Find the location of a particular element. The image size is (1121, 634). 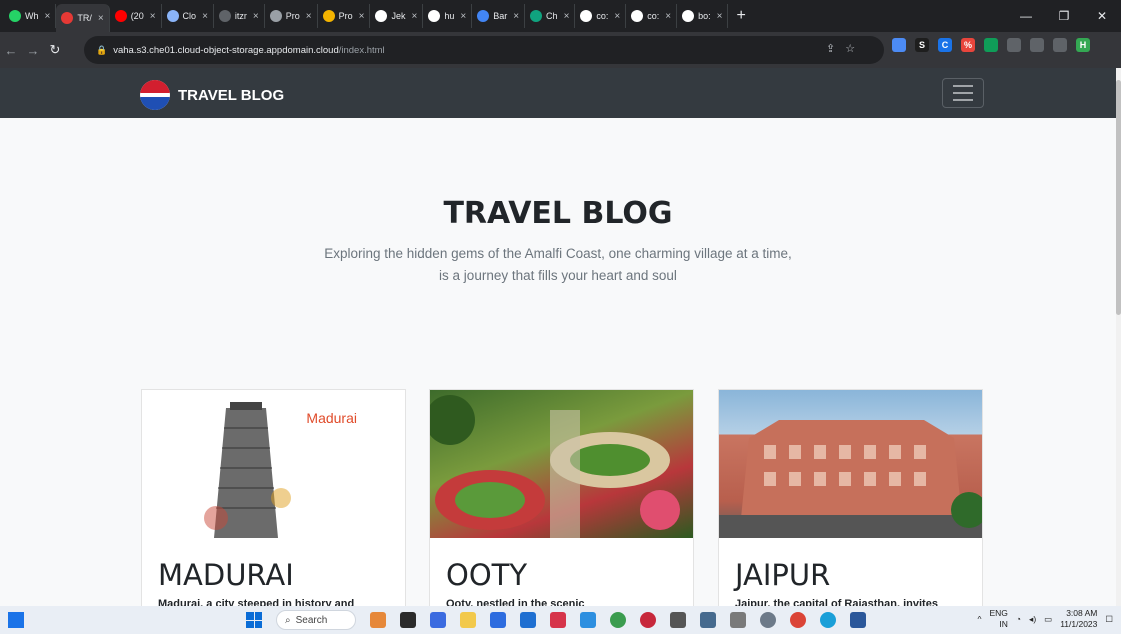

browser-tab: hu × is located at coordinates (448, 16).